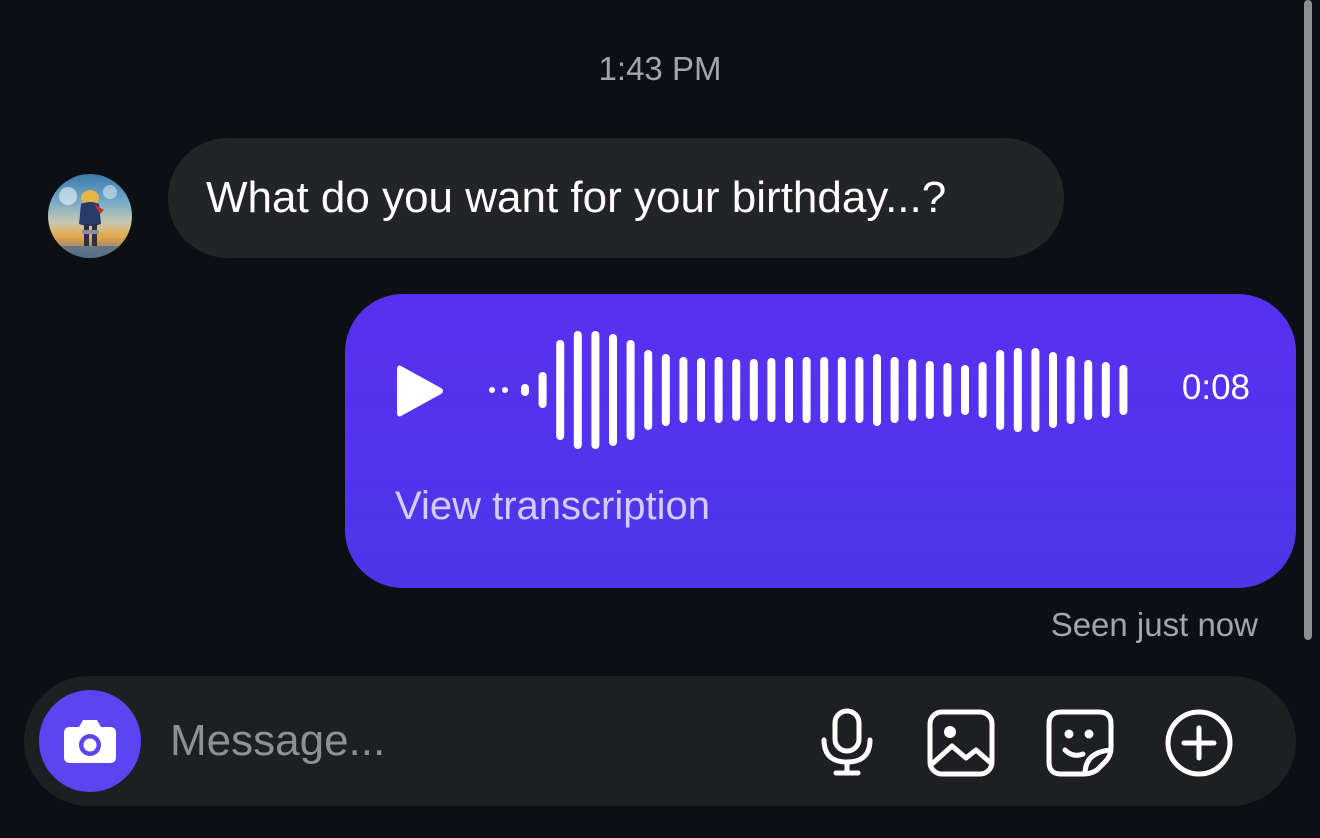  Describe the element at coordinates (847, 743) in the screenshot. I see `microphone-icon` at that location.